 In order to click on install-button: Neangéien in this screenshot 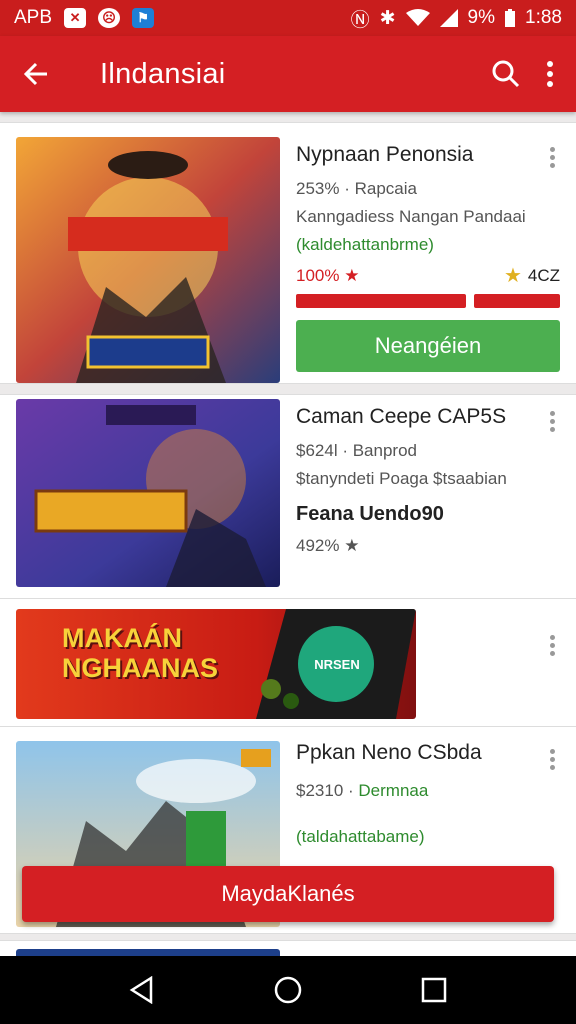, I will do `click(428, 346)`.